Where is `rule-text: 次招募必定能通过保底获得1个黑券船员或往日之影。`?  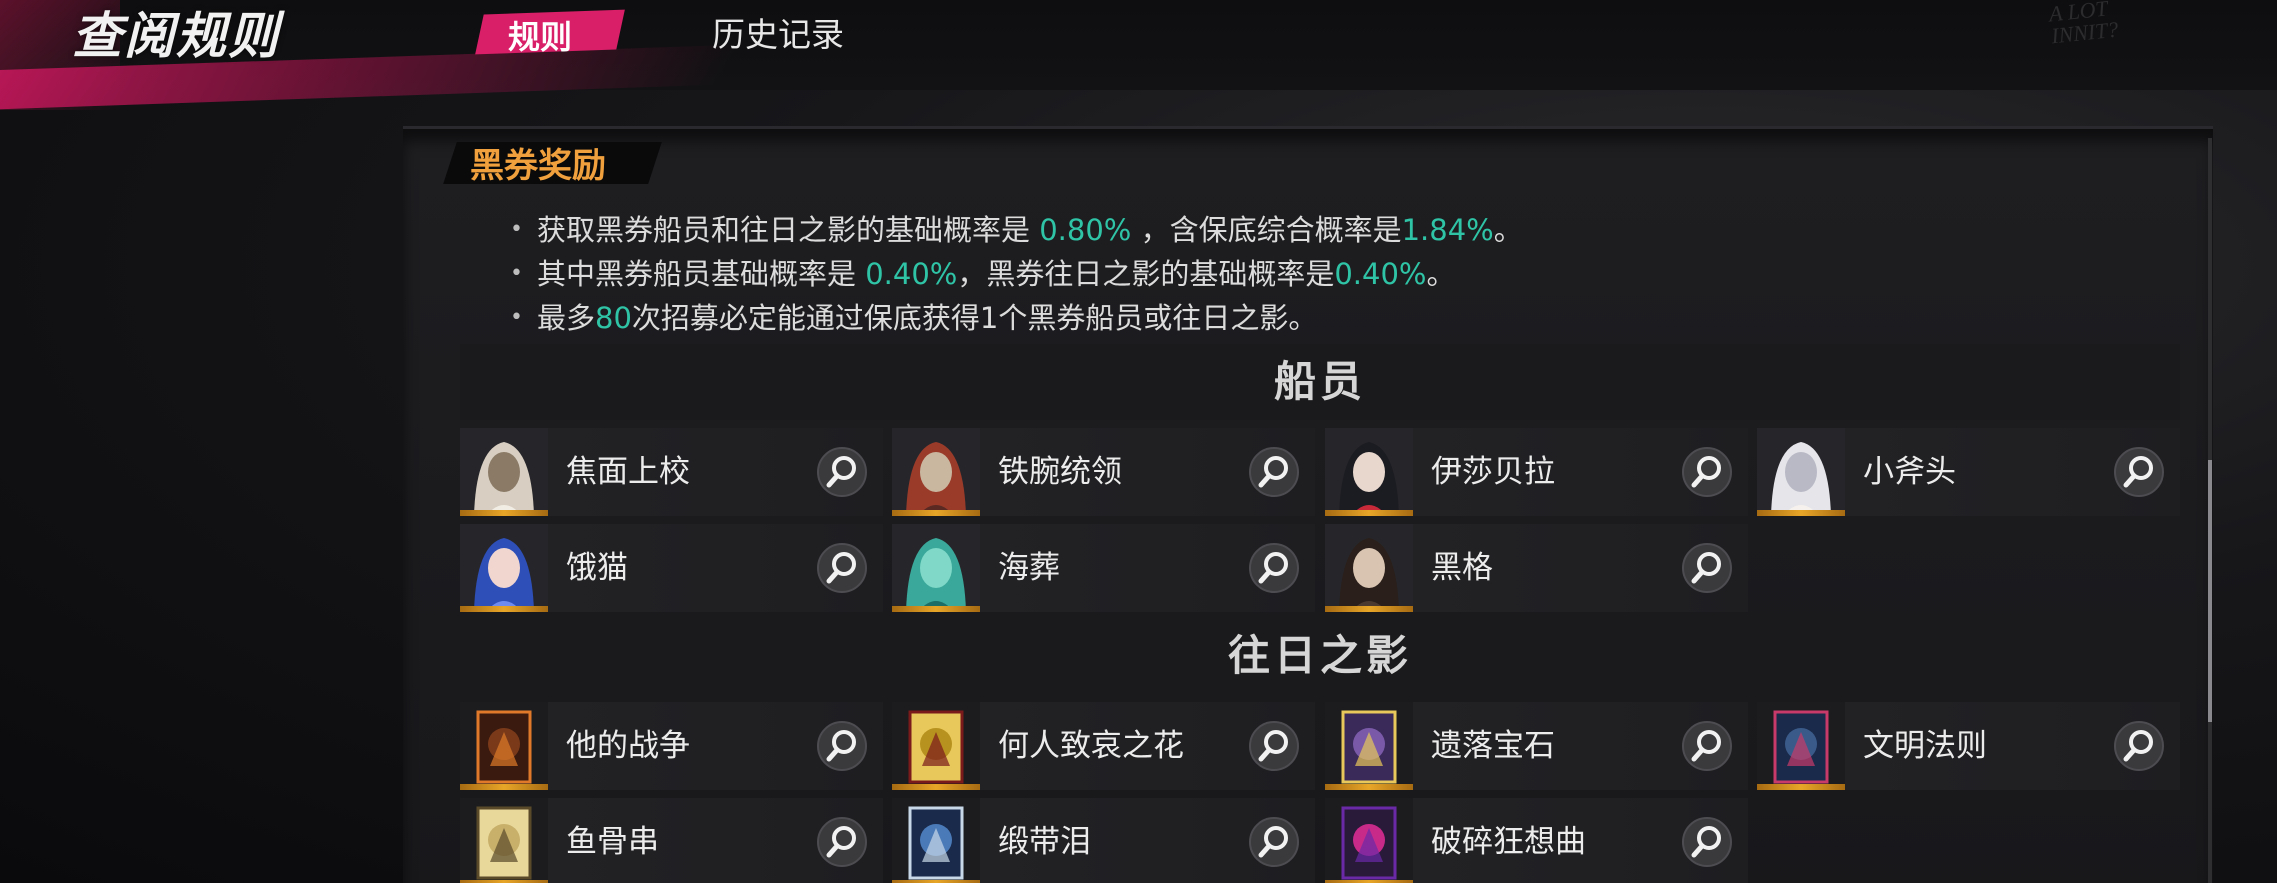 rule-text: 次招募必定能通过保底获得1个黑券船员或往日之影。 is located at coordinates (974, 318).